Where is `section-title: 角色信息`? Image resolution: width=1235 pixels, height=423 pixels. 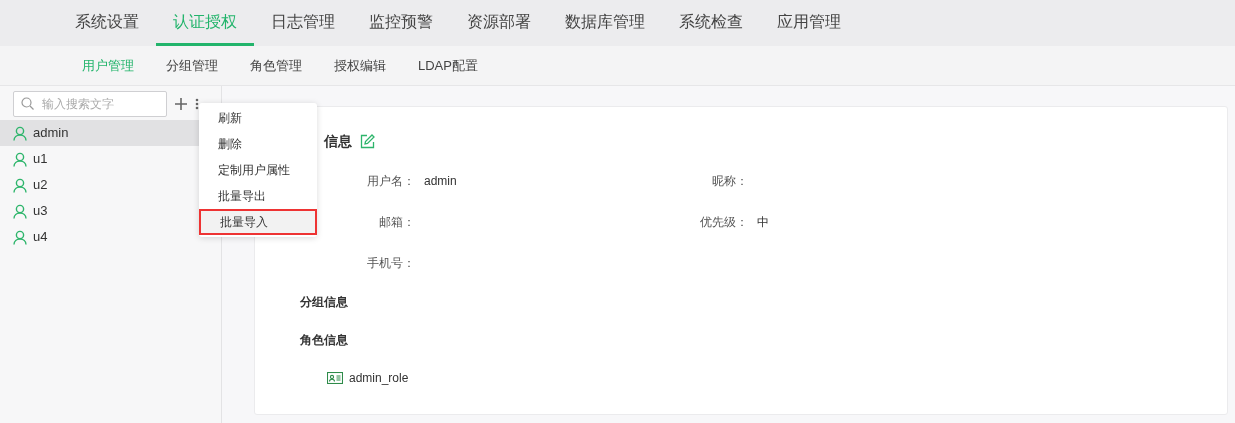
section-title: 角色信息 is located at coordinates (324, 340).